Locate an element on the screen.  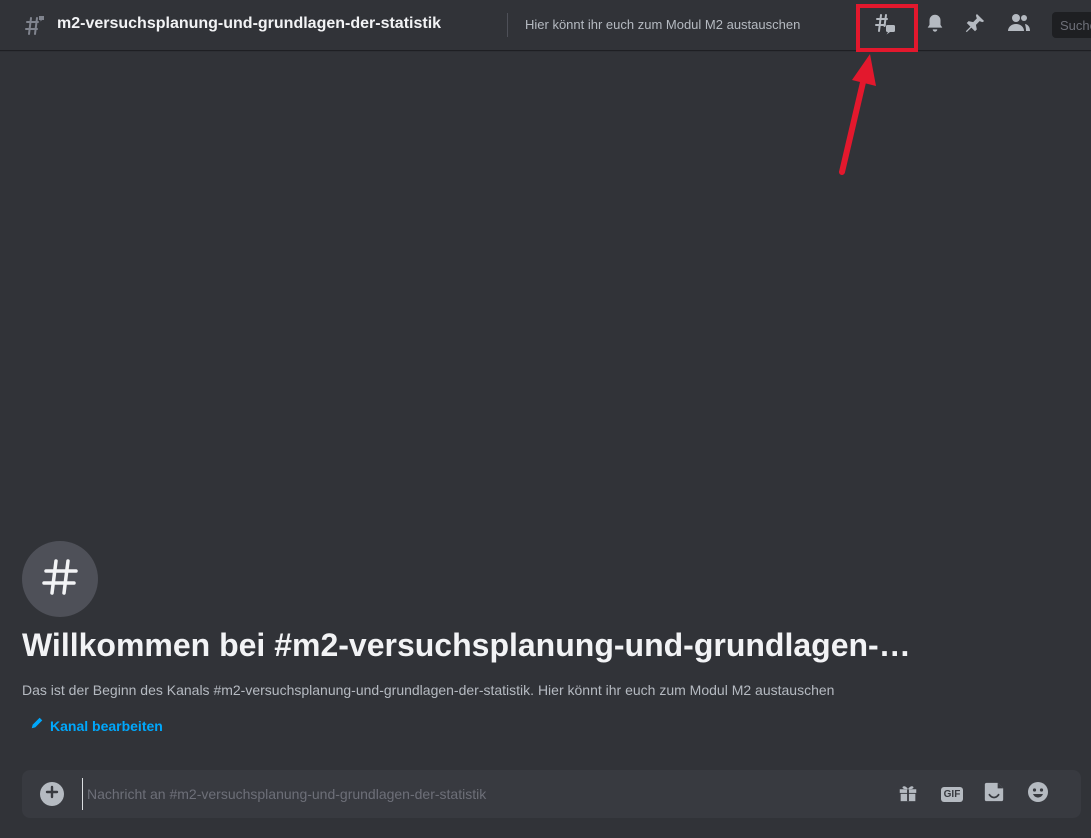
notification-settings-button is located at coordinates (935, 25).